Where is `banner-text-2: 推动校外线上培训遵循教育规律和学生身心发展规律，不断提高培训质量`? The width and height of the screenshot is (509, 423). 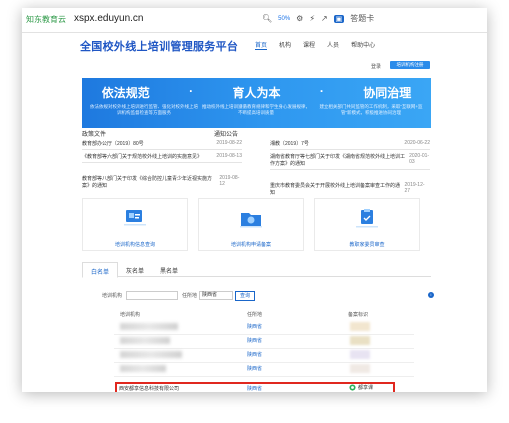 banner-text-2: 推动校外线上培训遵循教育规律和学生身心发展规律，不断提高培训质量 is located at coordinates (256, 109).